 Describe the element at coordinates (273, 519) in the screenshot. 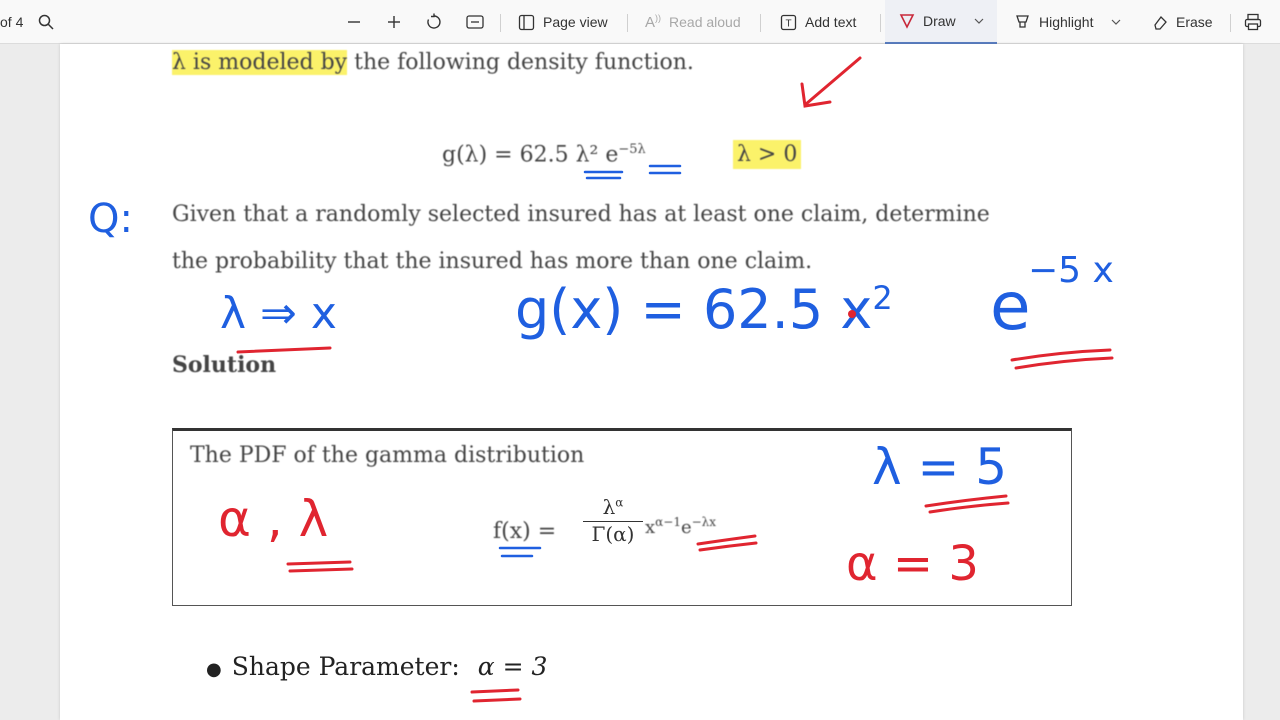

I see `handwritten-params: α , λ` at that location.